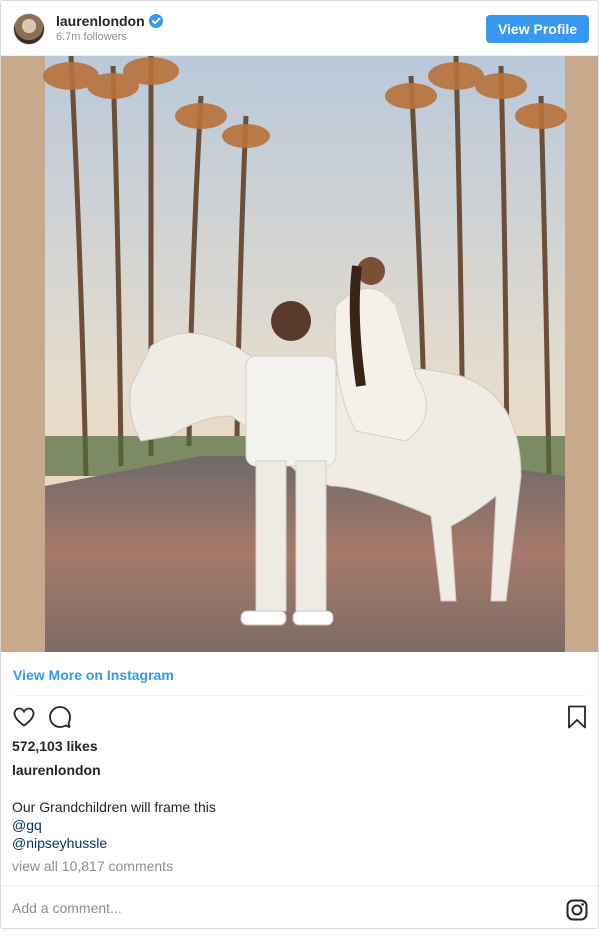 The image size is (599, 941). What do you see at coordinates (24, 717) in the screenshot?
I see `heart-icon` at bounding box center [24, 717].